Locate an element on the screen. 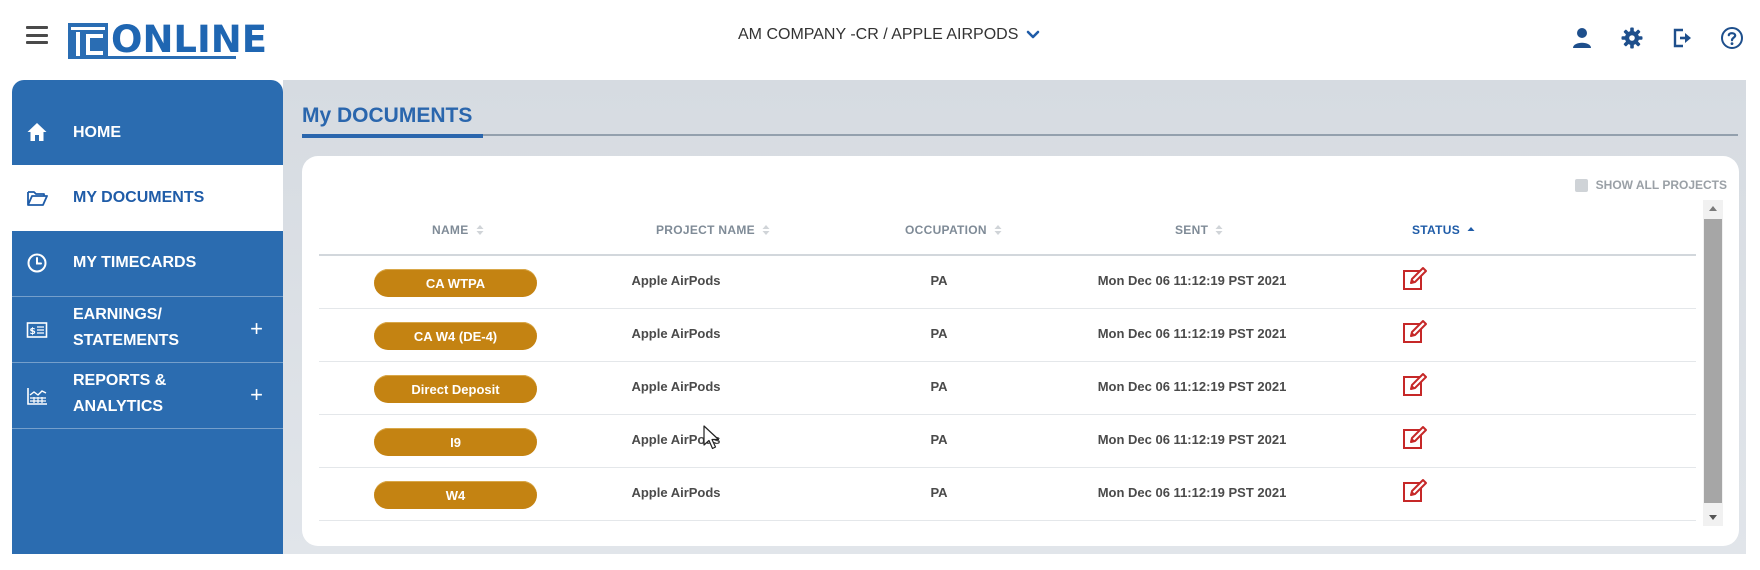  document-name-button: CA WTPA is located at coordinates (455, 283).